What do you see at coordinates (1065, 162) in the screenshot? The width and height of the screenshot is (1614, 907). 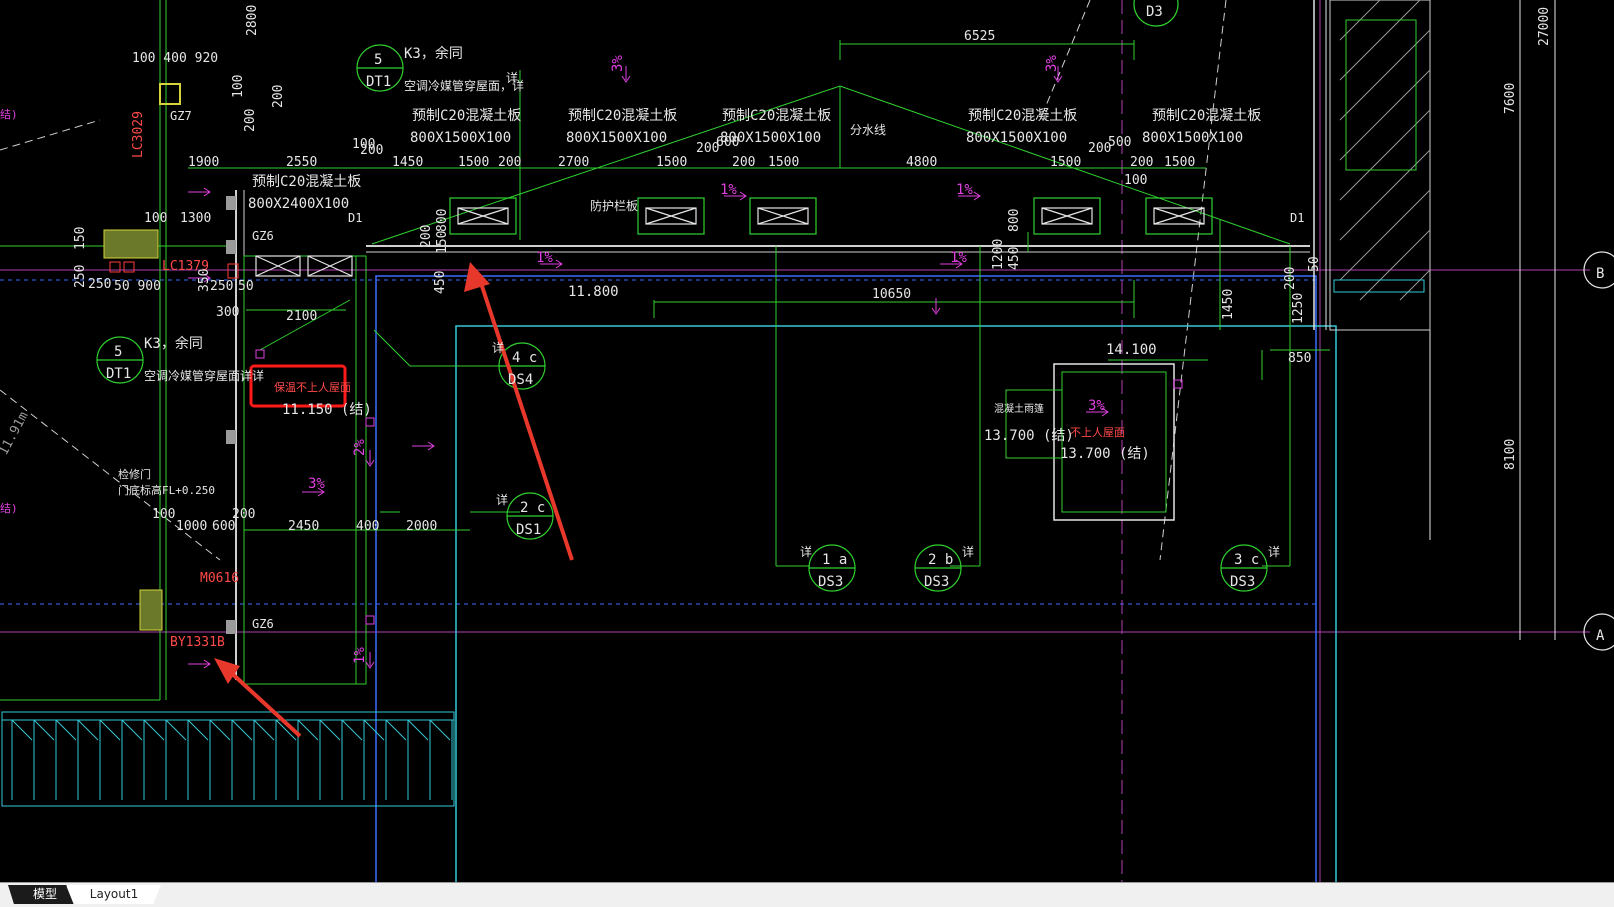 I see `dim-1500d: 1500` at bounding box center [1065, 162].